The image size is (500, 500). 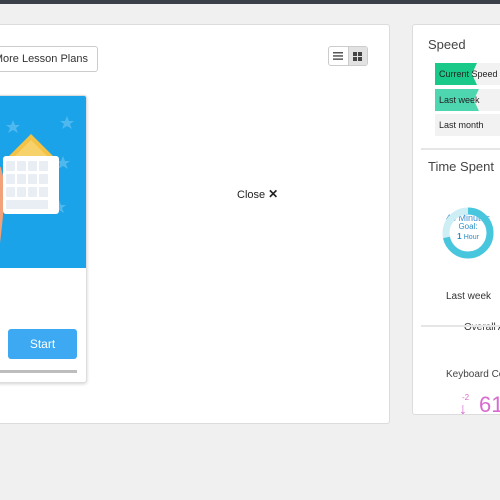 I want to click on keyboard-hands-illustration, so click(x=43, y=182).